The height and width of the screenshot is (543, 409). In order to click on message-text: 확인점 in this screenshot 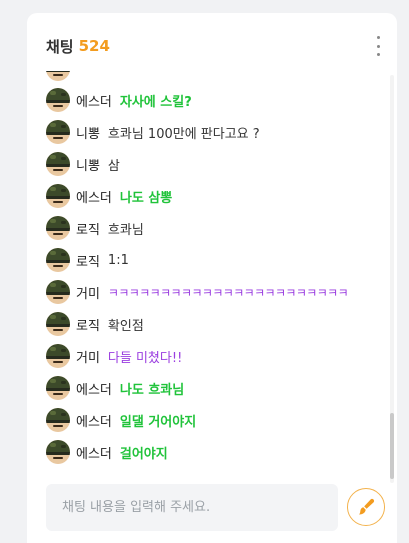, I will do `click(125, 326)`.